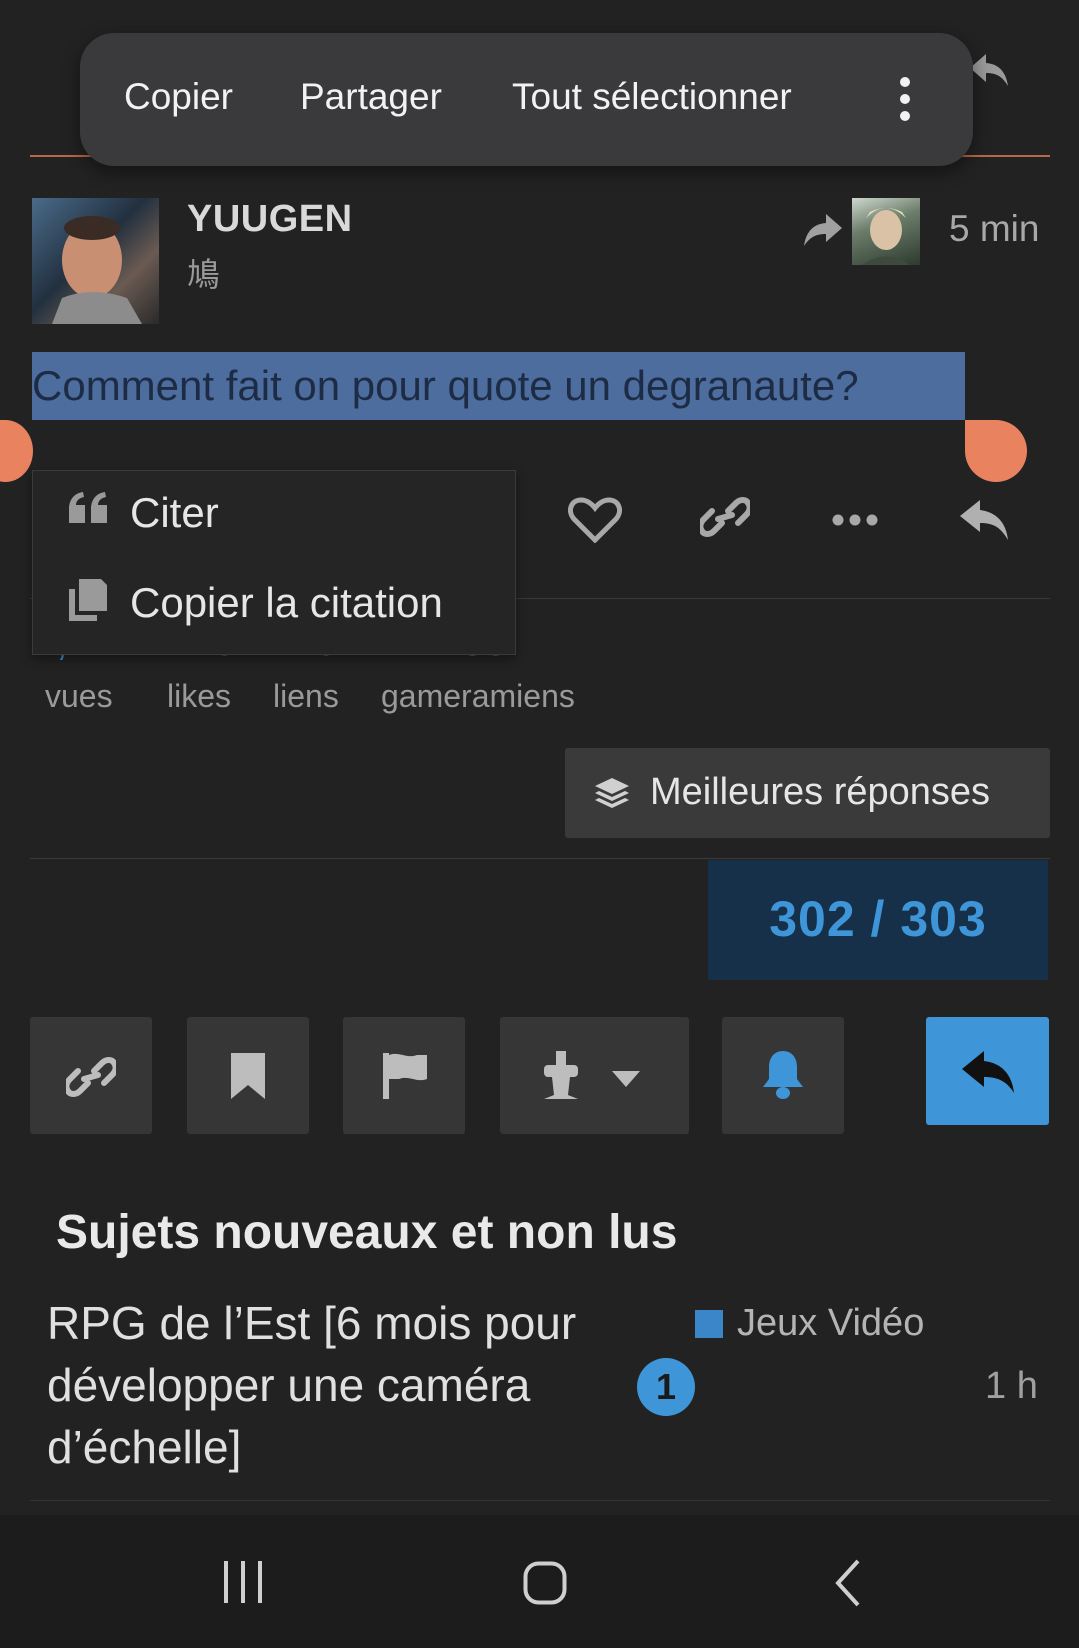 This screenshot has width=1079, height=1648. Describe the element at coordinates (306, 696) in the screenshot. I see `links-label: liens` at that location.